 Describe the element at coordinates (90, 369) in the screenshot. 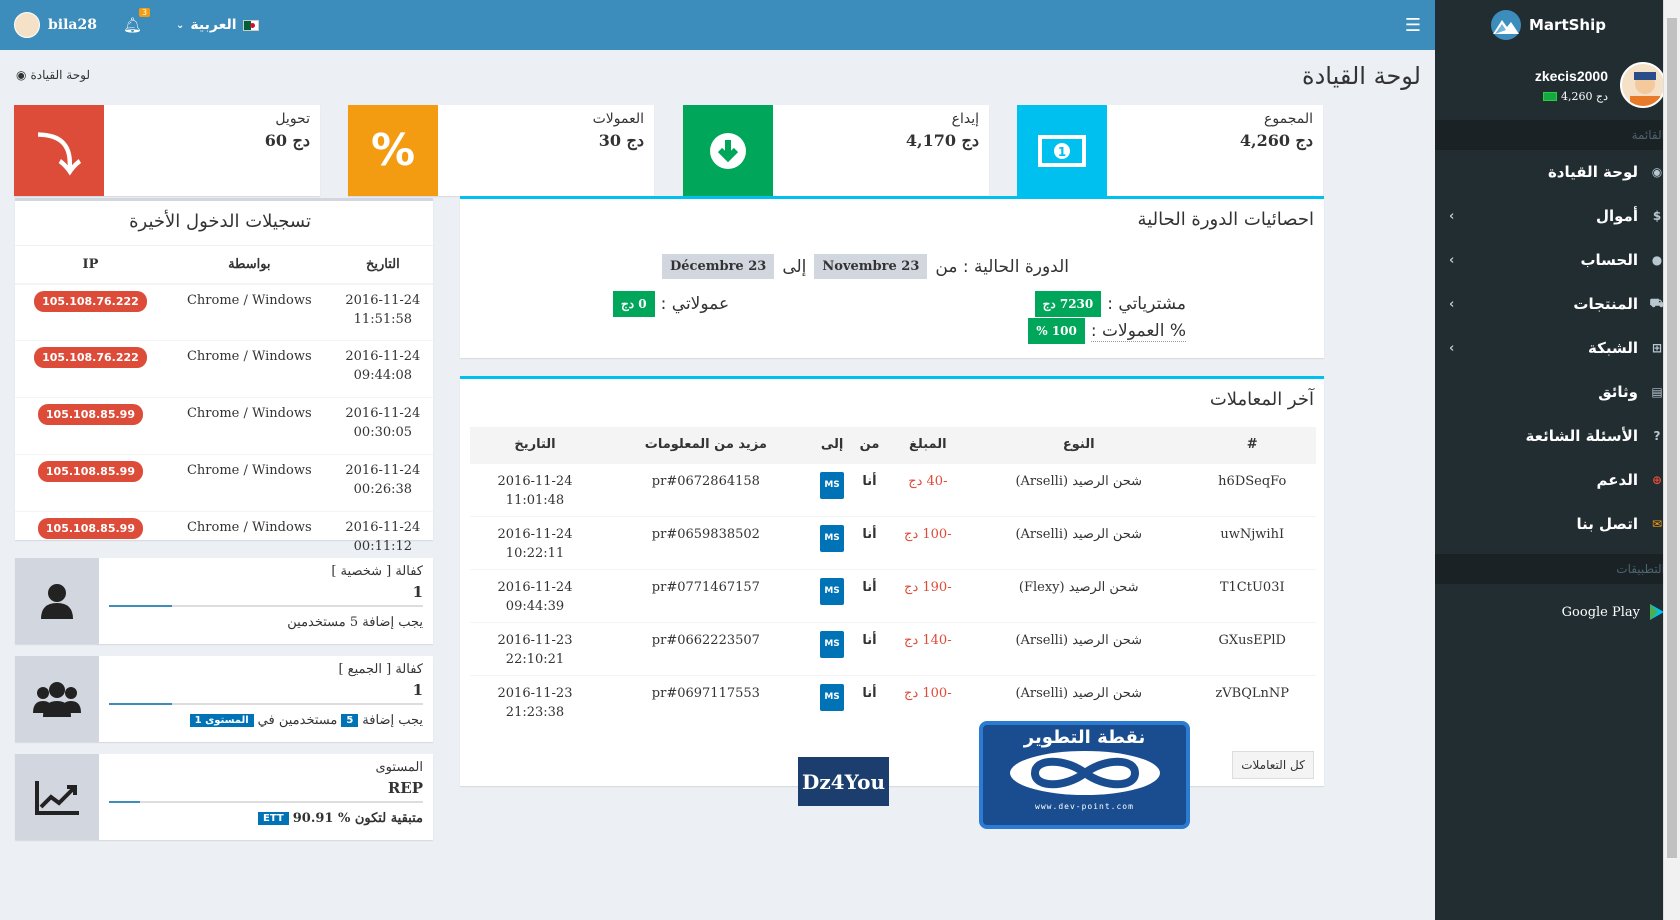

I see `login-ip: 105.108.76.222` at that location.